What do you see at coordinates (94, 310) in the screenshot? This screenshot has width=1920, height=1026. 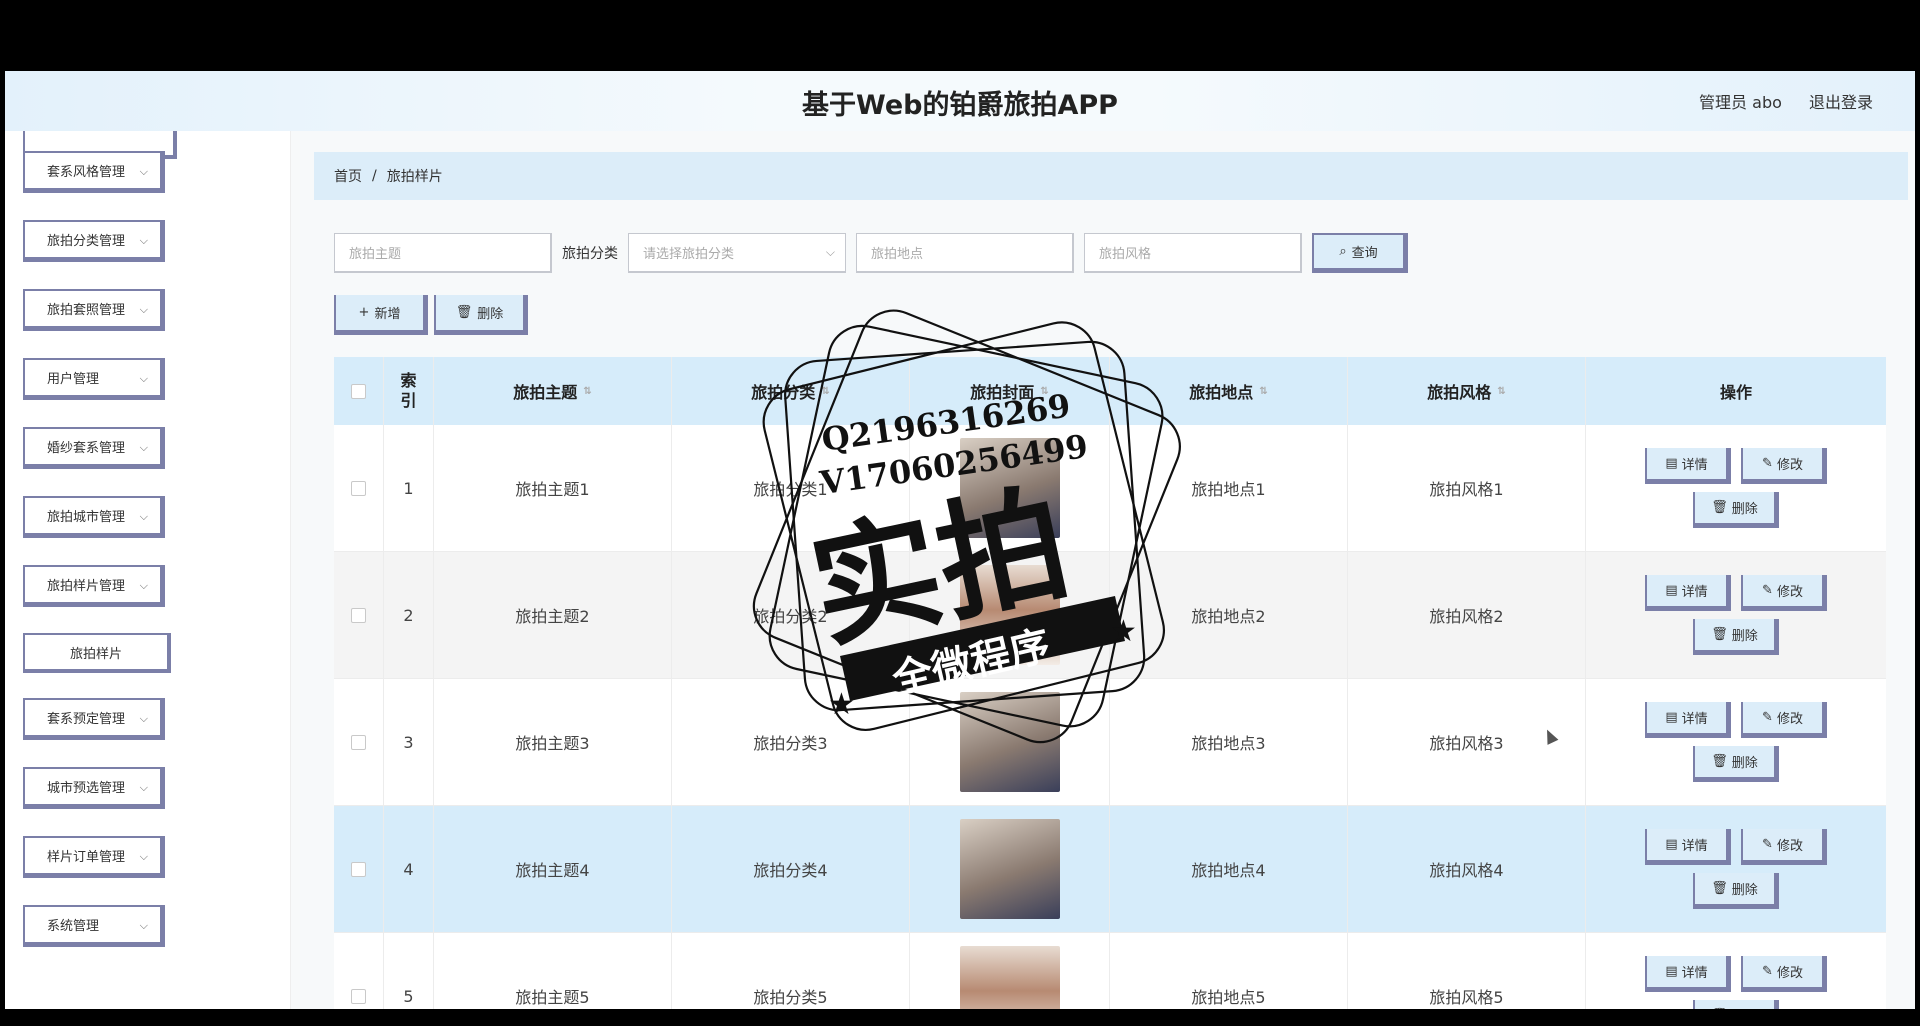 I see `sidebar-item-photoset-mgmt: 旅拍套照管理 ⌵` at bounding box center [94, 310].